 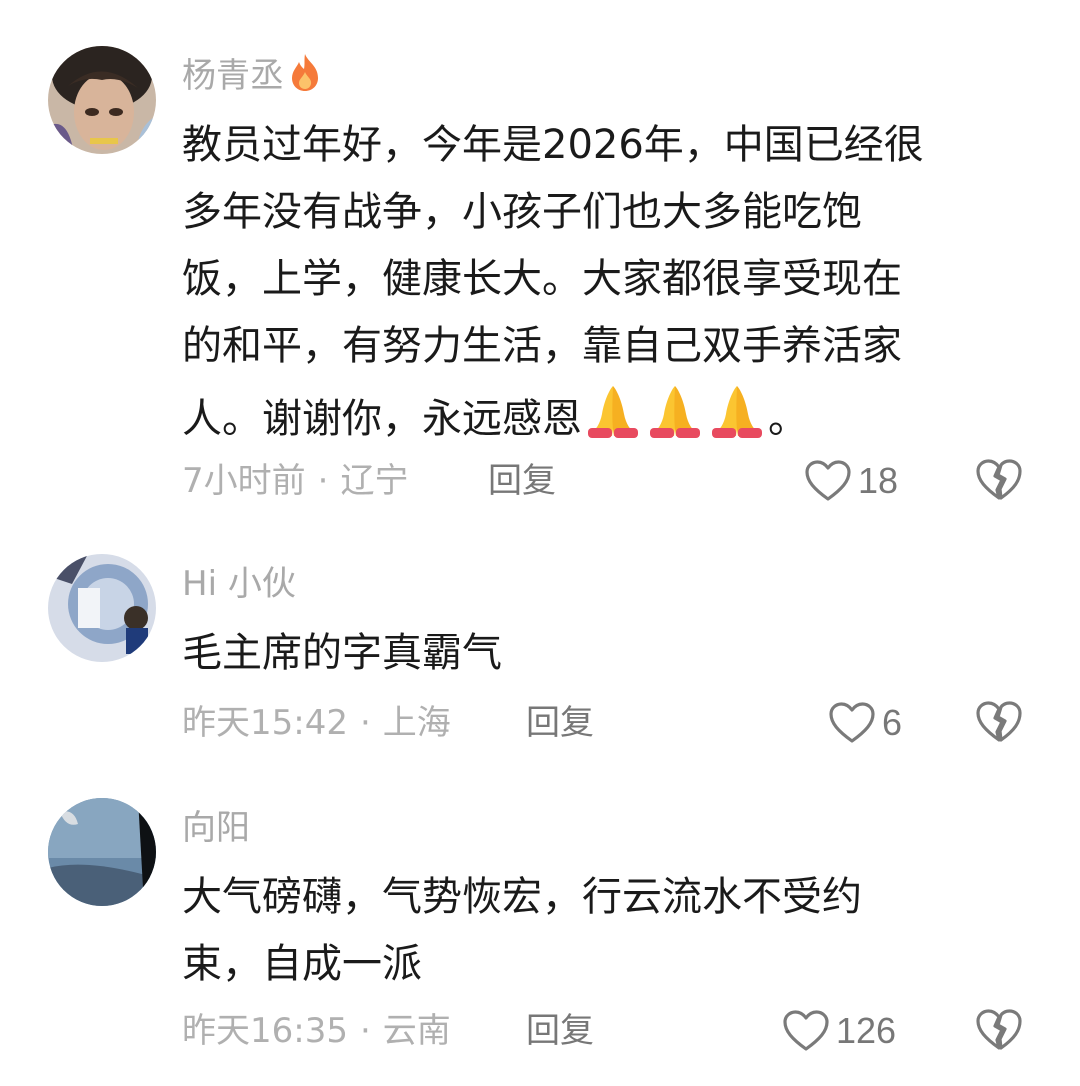 I want to click on comment-text: 大气磅礴，气势恢宏，行云流水不受约 束，自成一派, so click(x=597, y=931).